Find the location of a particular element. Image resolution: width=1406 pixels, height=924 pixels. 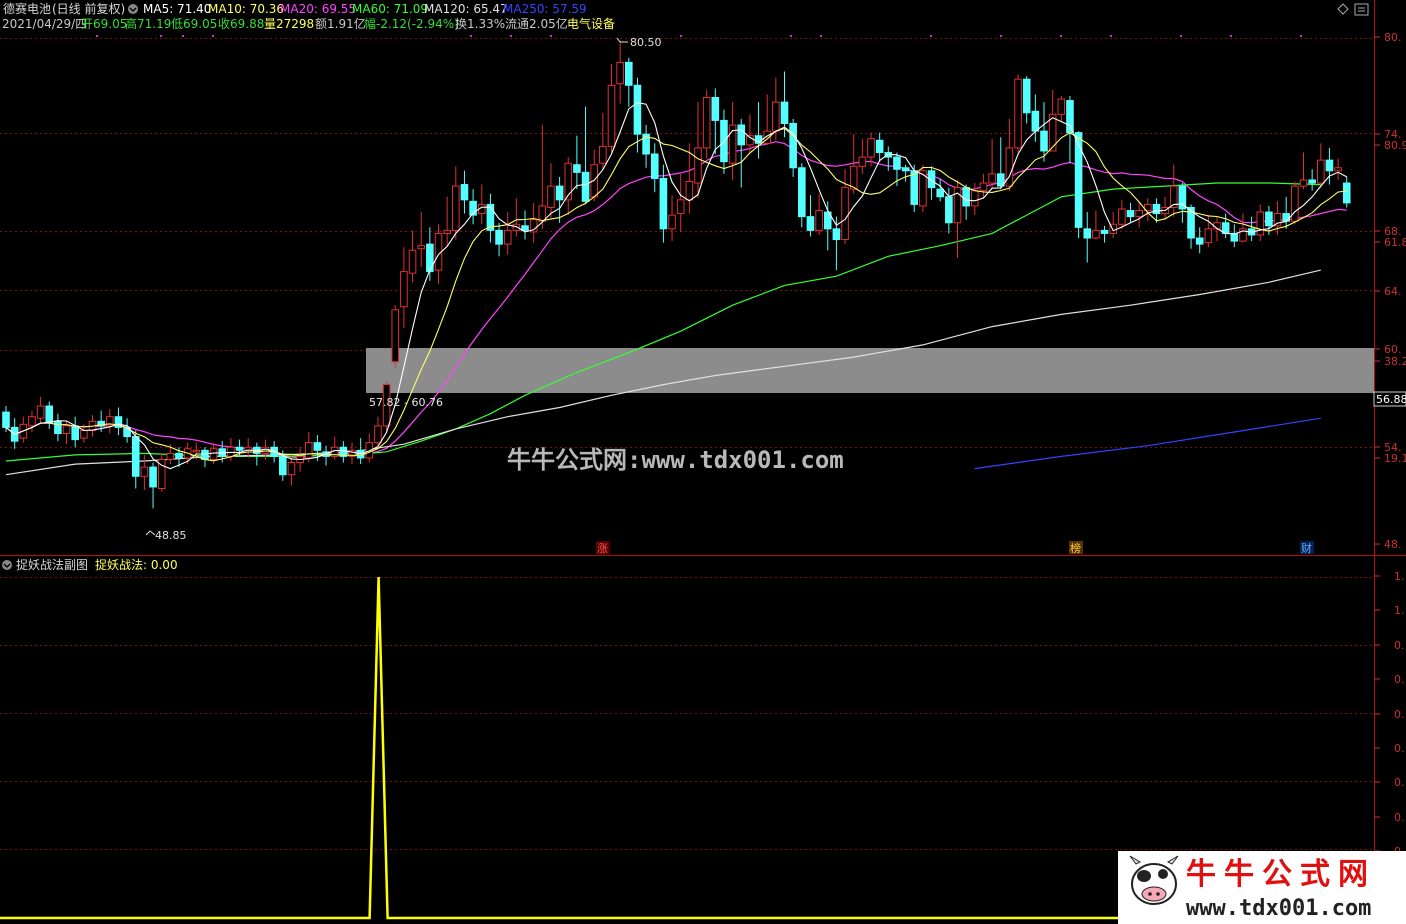

quote-field-2: 高71.19 is located at coordinates (148, 23).